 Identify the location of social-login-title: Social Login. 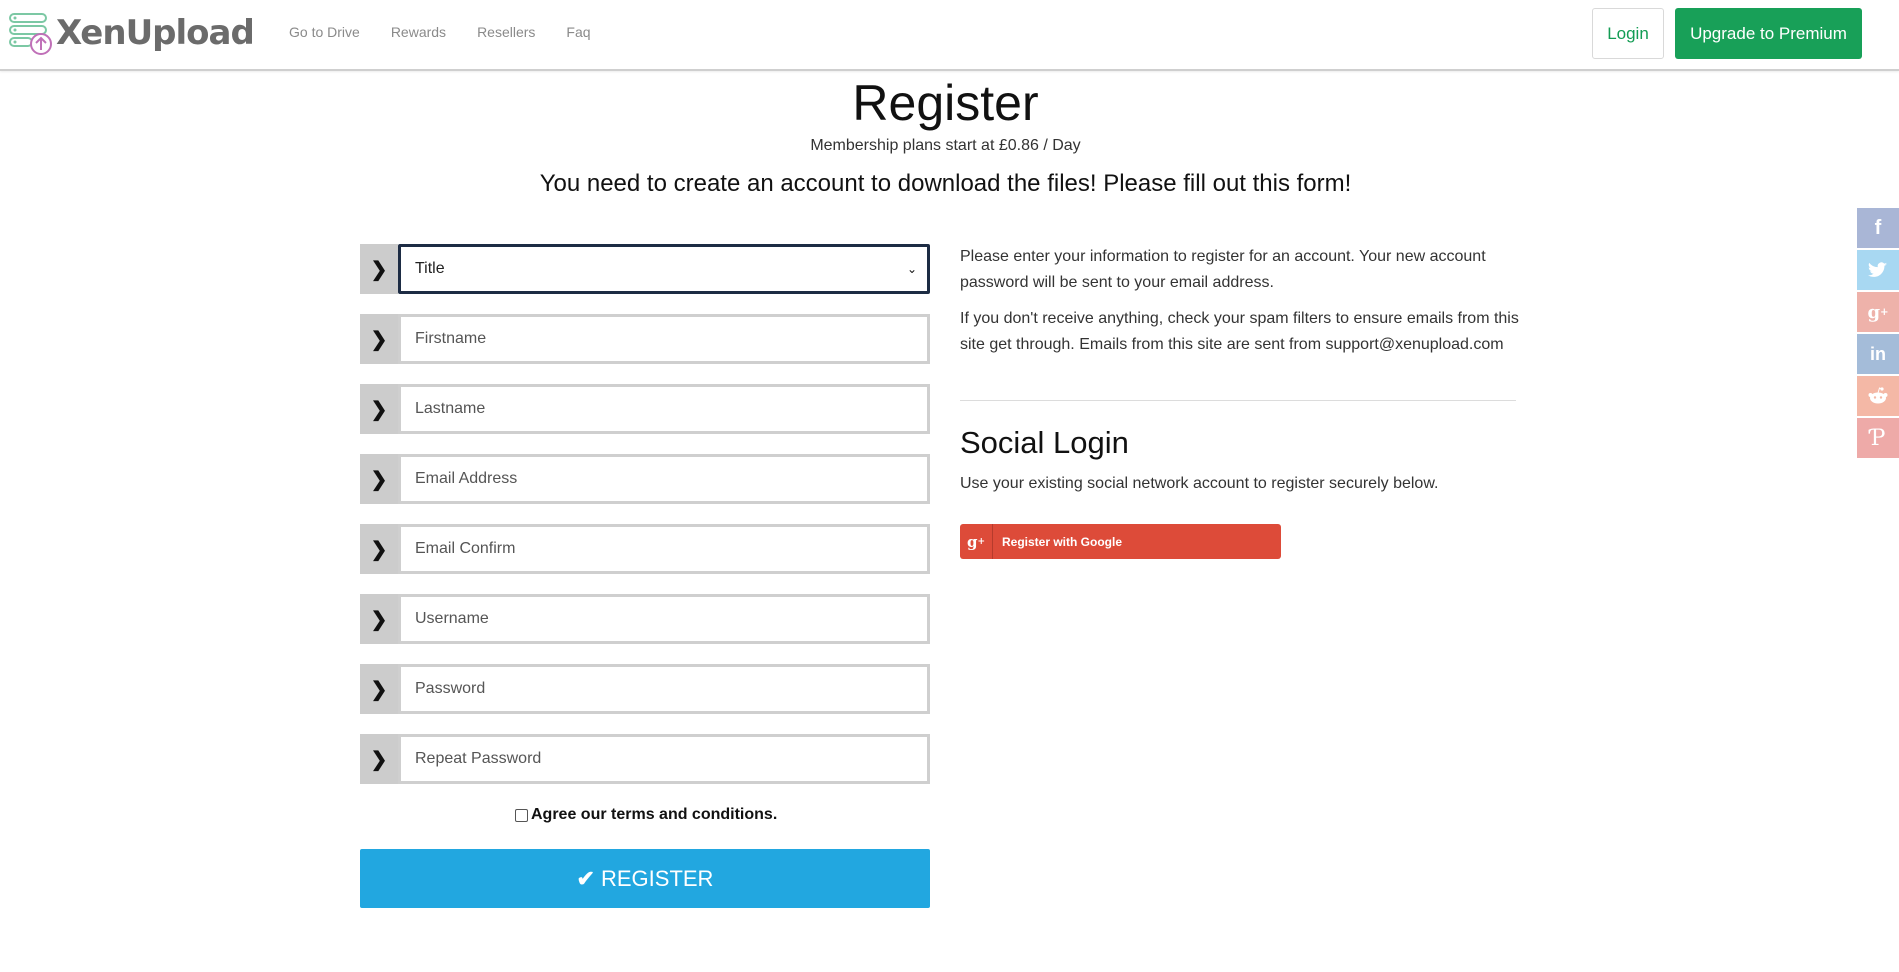
(1044, 442).